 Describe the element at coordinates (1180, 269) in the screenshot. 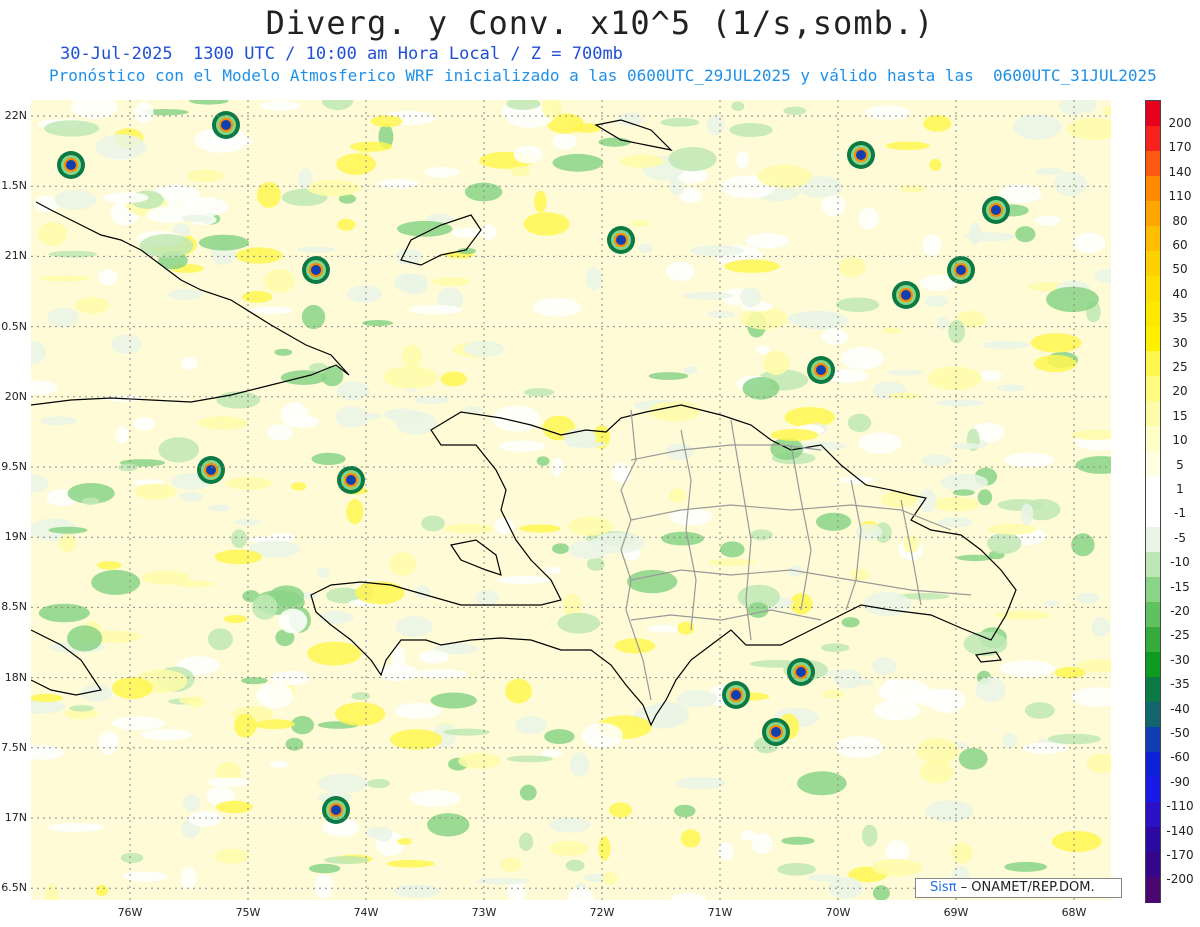

I see `color-scale-label: 50` at that location.